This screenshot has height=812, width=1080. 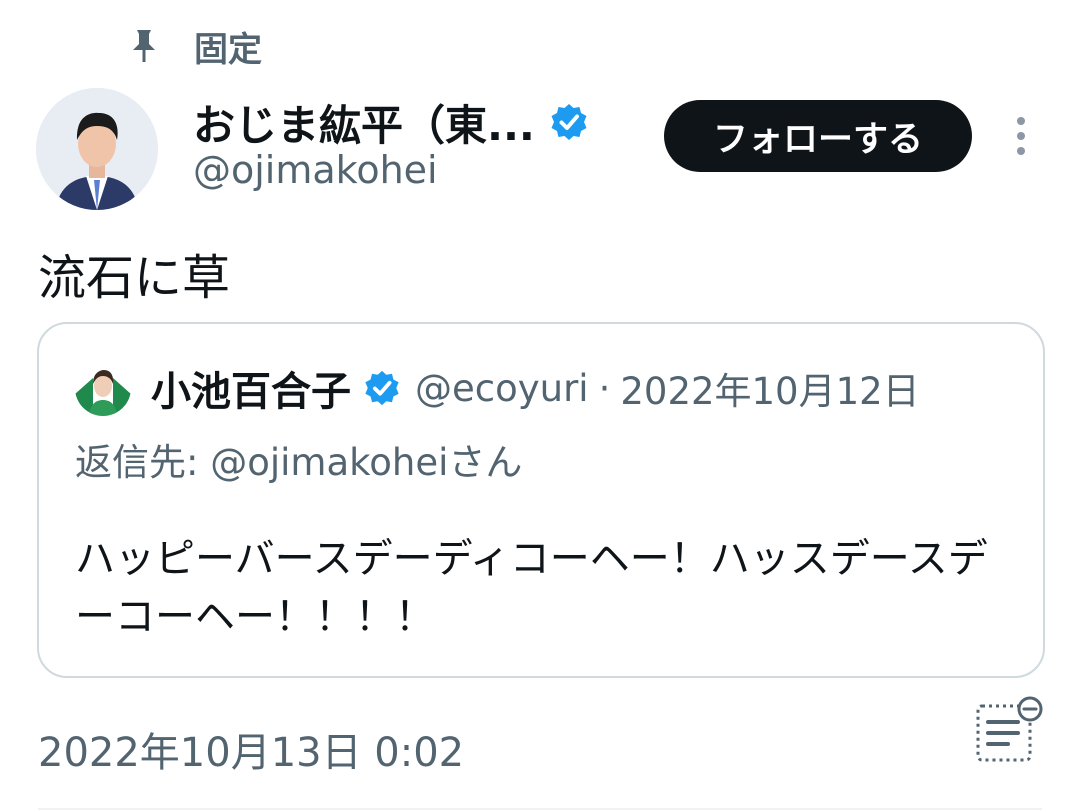 I want to click on author-avatar, so click(x=97, y=149).